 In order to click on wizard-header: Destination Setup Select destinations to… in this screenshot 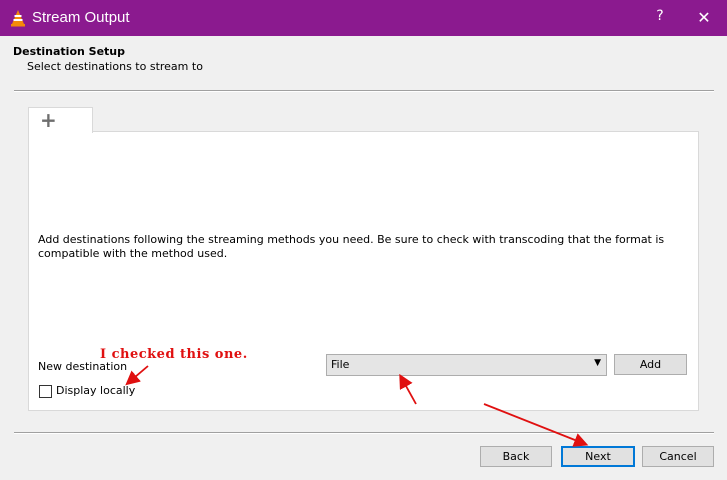, I will do `click(363, 61)`.